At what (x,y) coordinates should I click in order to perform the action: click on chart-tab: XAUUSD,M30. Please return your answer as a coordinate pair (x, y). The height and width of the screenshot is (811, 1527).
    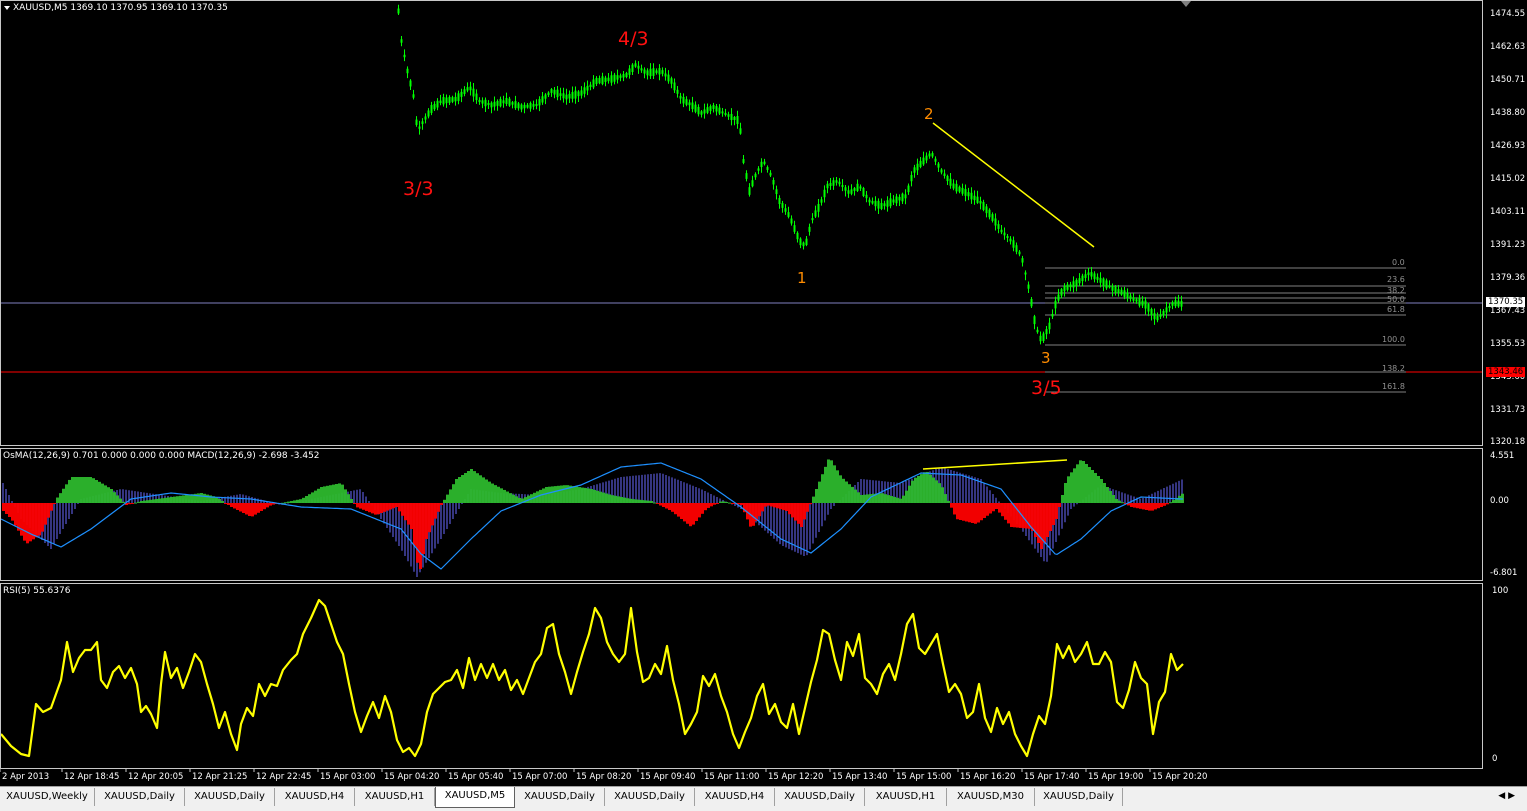
    Looking at the image, I should click on (991, 797).